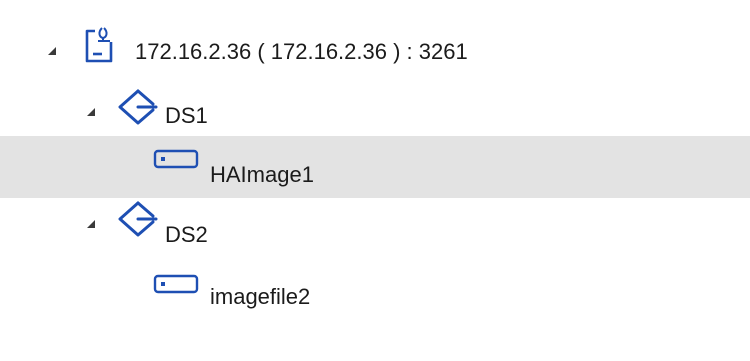 This screenshot has width=750, height=361. I want to click on image-label: imagefile2, so click(260, 296).